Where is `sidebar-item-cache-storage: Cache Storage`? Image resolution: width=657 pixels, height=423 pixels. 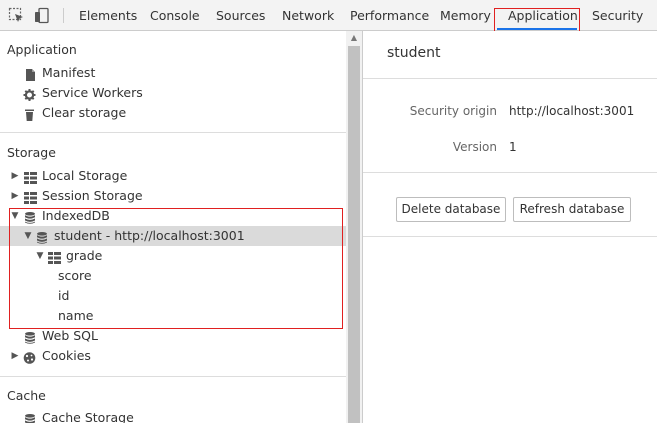
sidebar-item-cache-storage: Cache Storage is located at coordinates (173, 415).